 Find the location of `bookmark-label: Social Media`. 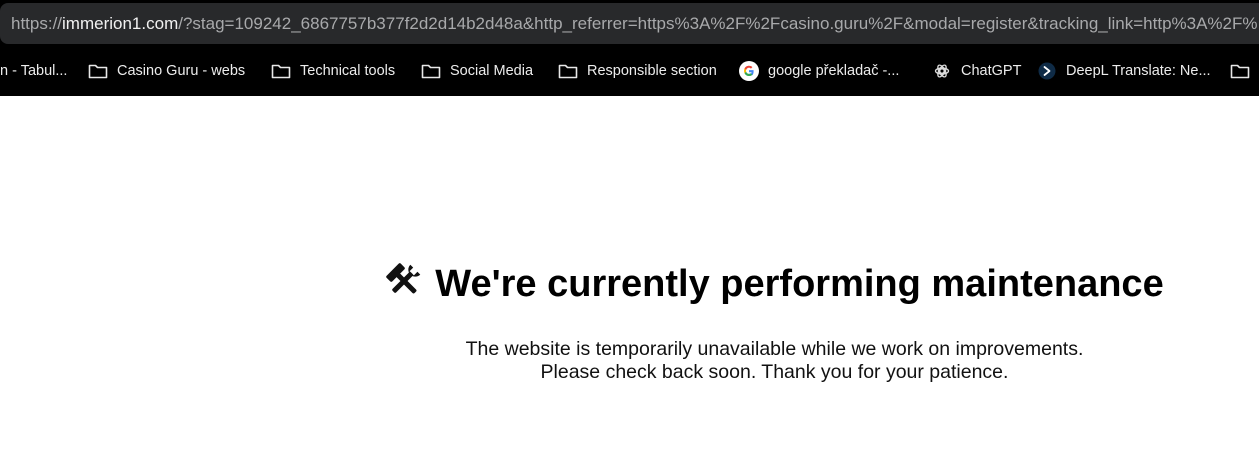

bookmark-label: Social Media is located at coordinates (492, 71).